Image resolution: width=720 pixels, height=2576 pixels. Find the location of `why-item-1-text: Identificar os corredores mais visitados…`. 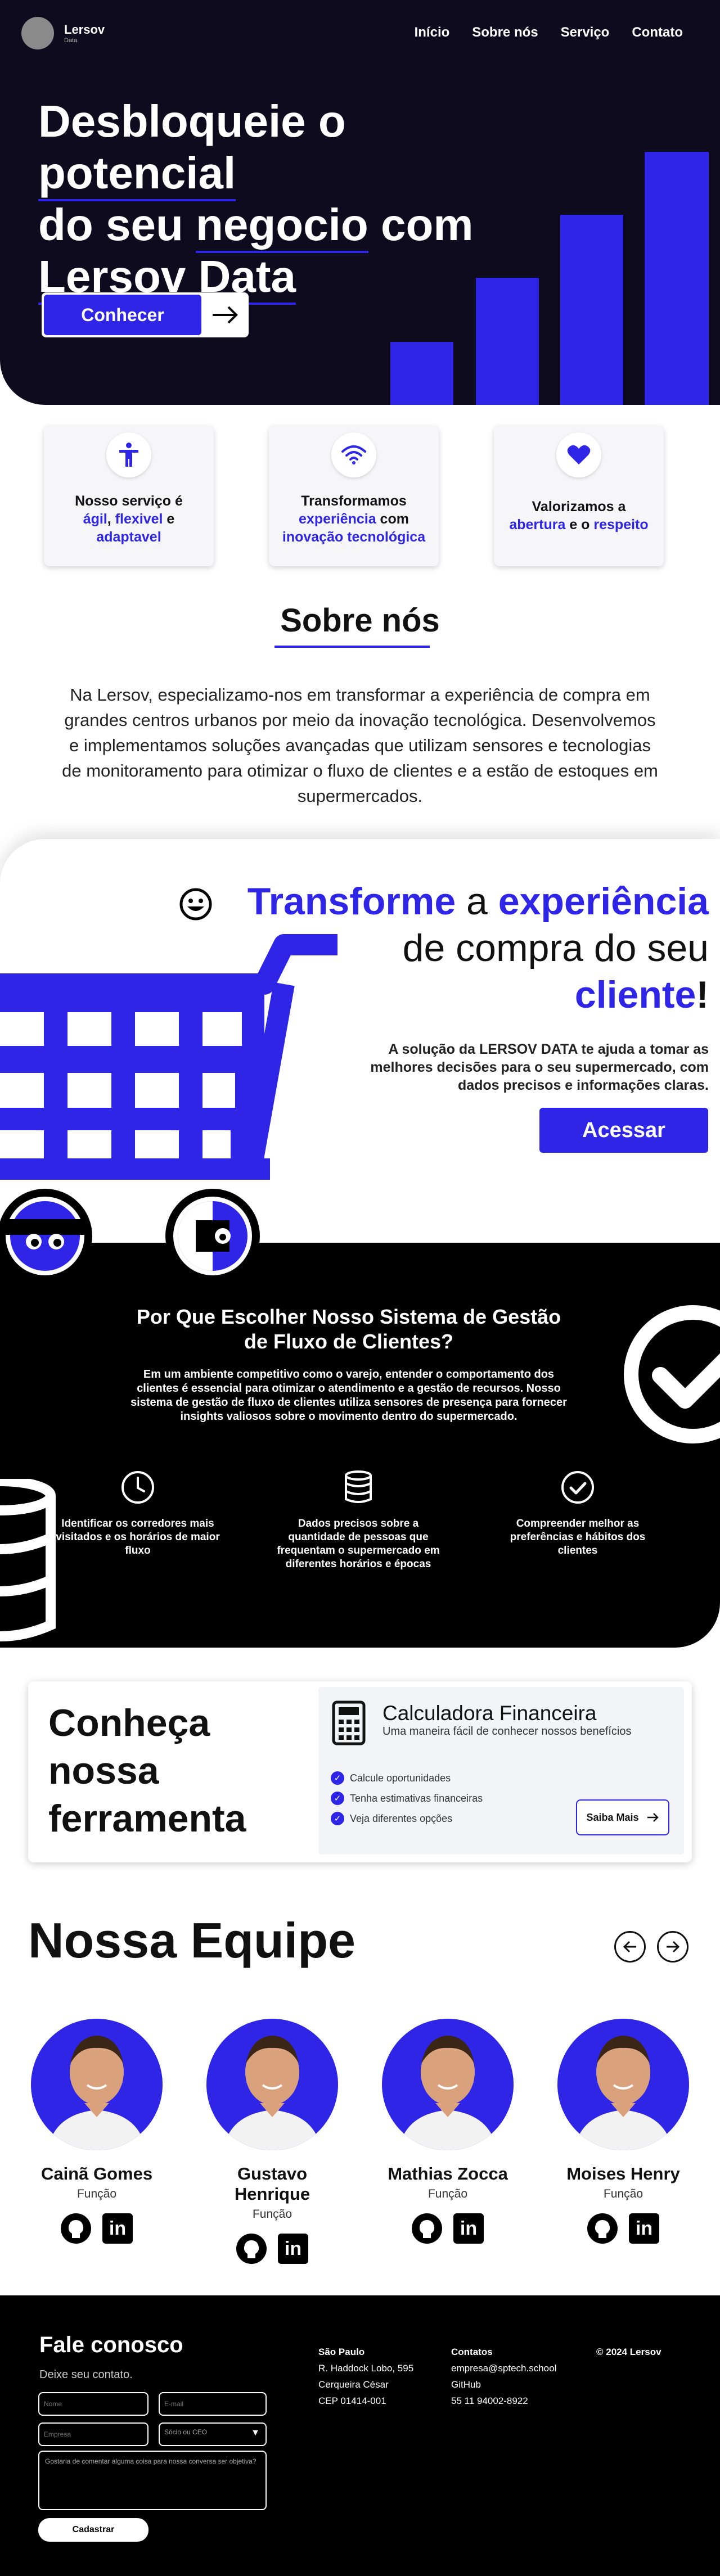

why-item-1-text: Identificar os corredores mais visitados… is located at coordinates (138, 1537).